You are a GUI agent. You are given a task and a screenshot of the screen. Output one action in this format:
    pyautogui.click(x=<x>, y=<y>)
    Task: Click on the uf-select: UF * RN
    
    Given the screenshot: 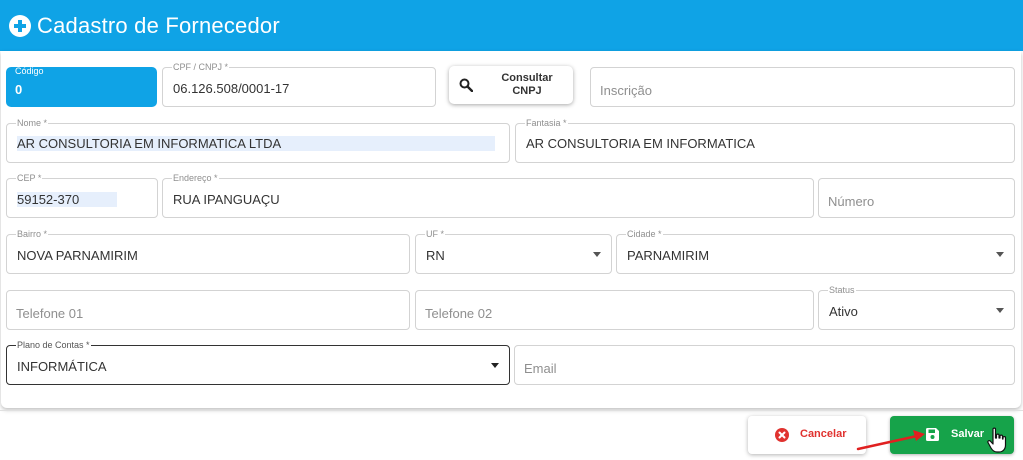 What is the action you would take?
    pyautogui.click(x=513, y=251)
    